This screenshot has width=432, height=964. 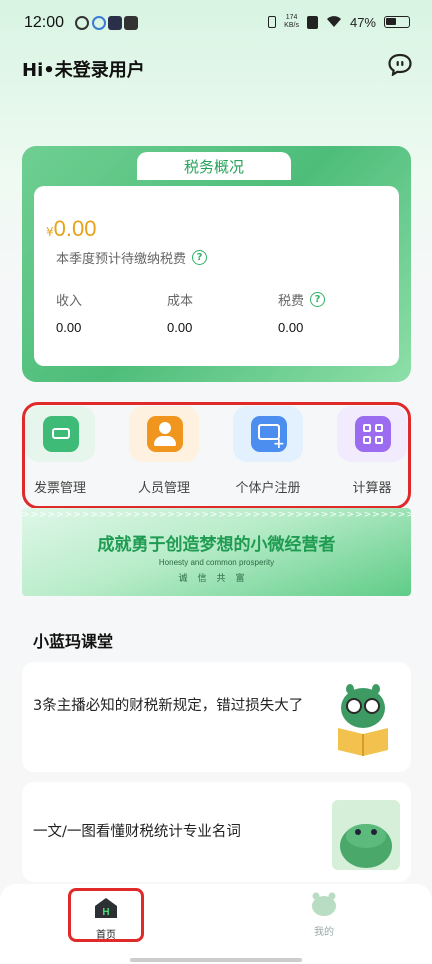 I want to click on mine-icon, so click(x=324, y=904).